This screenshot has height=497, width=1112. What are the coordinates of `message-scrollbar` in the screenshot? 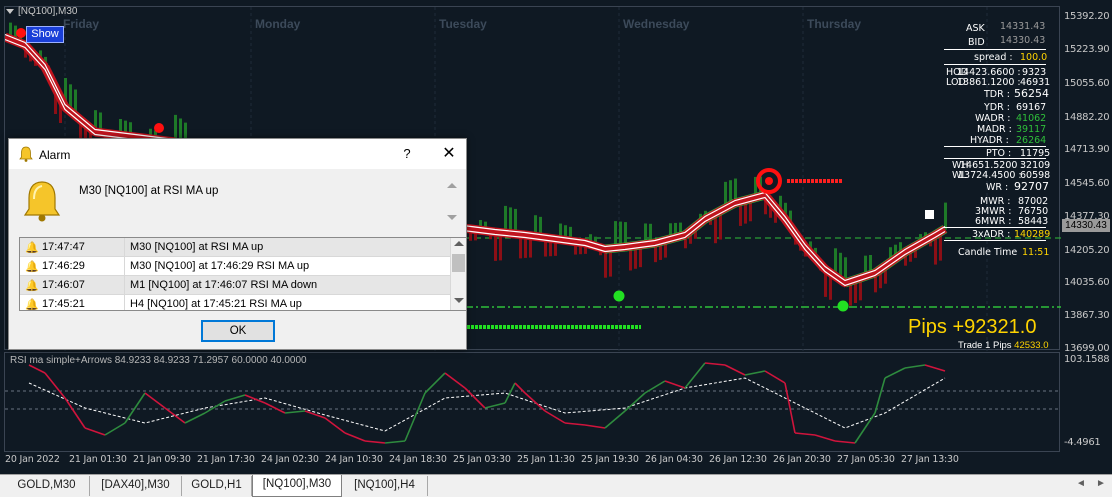 It's located at (452, 206).